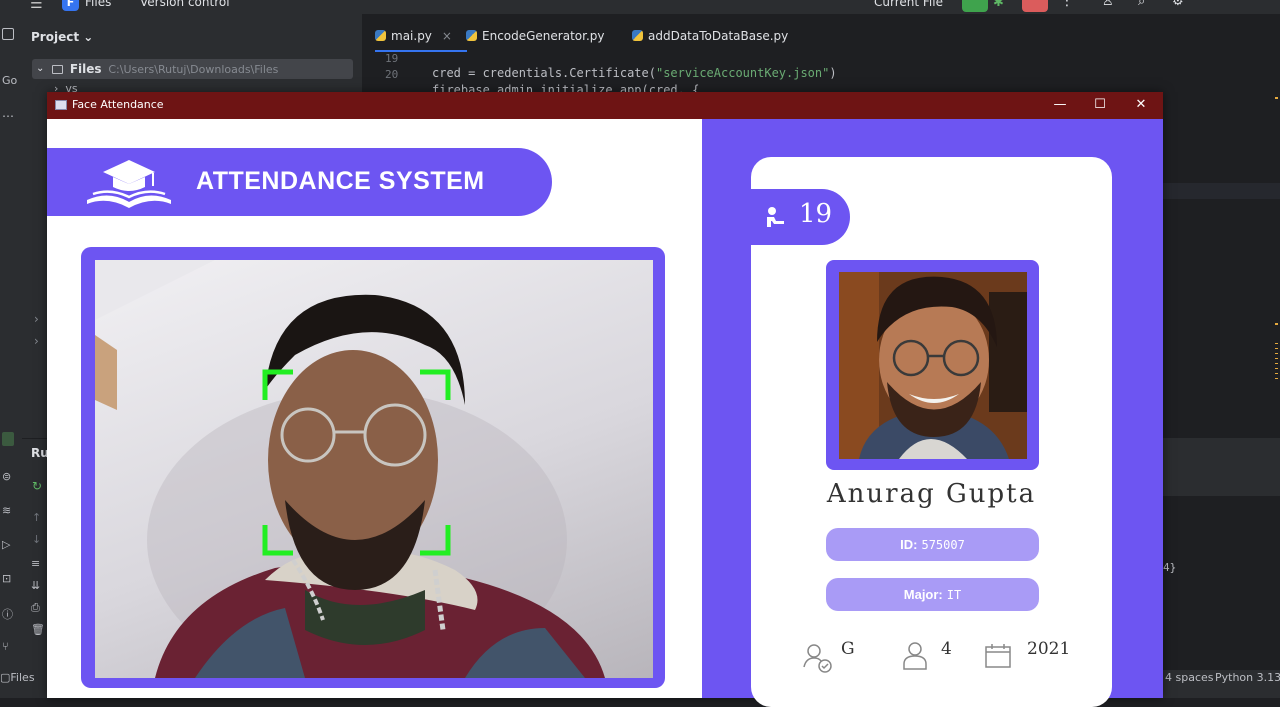 The width and height of the screenshot is (1280, 707). I want to click on project-panel-title: Project ⌄, so click(62, 37).